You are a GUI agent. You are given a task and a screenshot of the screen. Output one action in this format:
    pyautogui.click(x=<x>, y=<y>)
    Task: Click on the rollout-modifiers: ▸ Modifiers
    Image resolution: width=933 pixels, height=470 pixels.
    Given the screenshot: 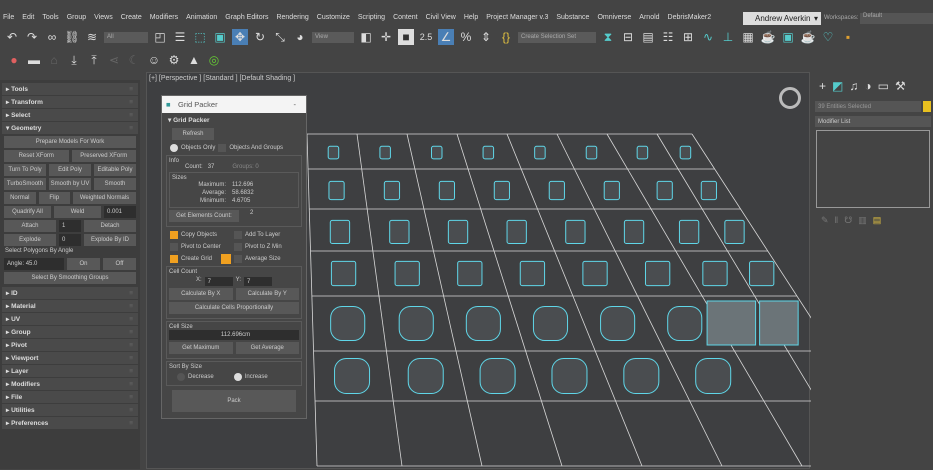 What is the action you would take?
    pyautogui.click(x=70, y=384)
    